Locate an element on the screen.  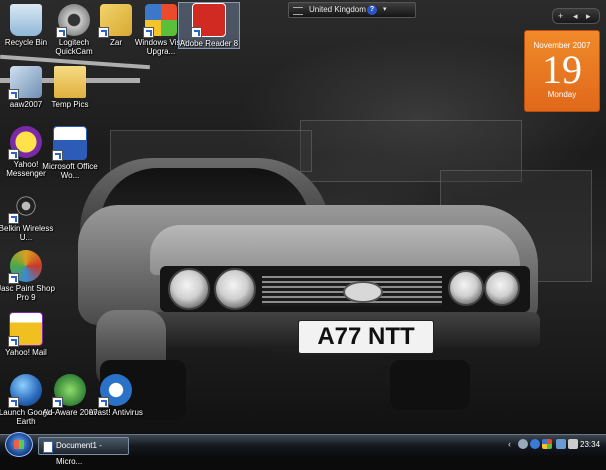
help-icon: ? is located at coordinates (372, 10).